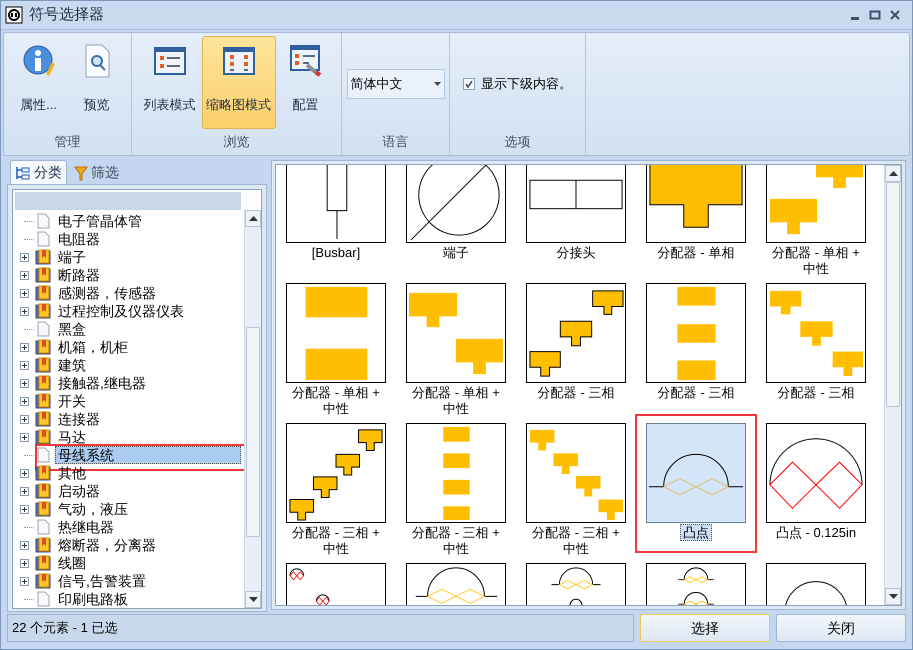  I want to click on tree-item: 信号,告警装置, so click(102, 581).